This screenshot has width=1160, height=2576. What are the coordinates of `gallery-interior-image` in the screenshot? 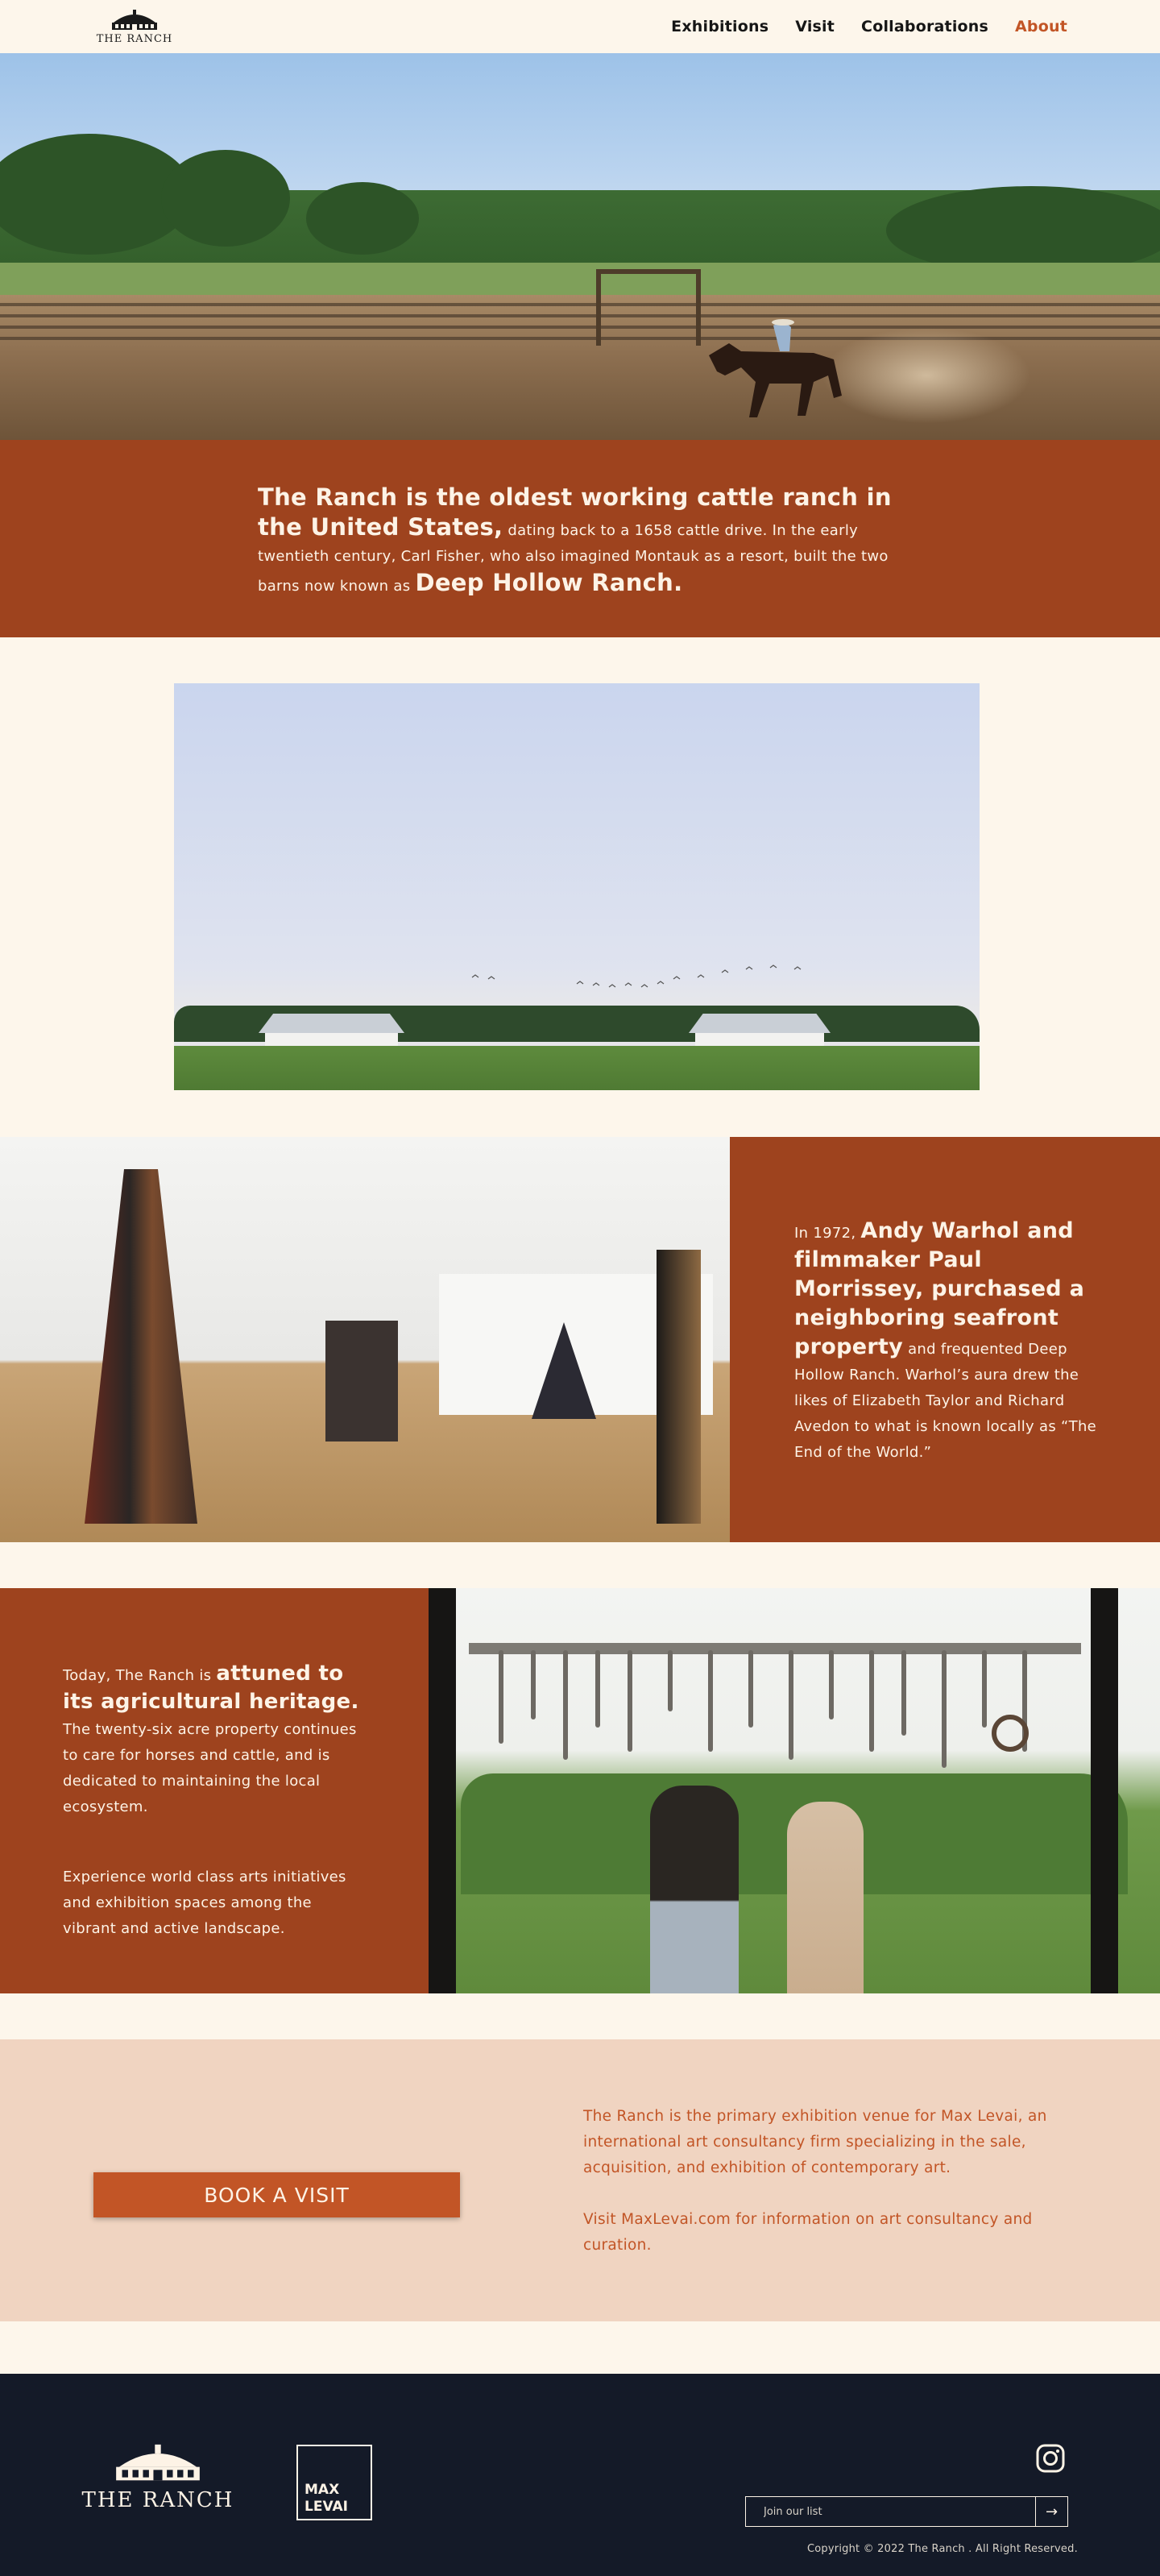 It's located at (365, 1339).